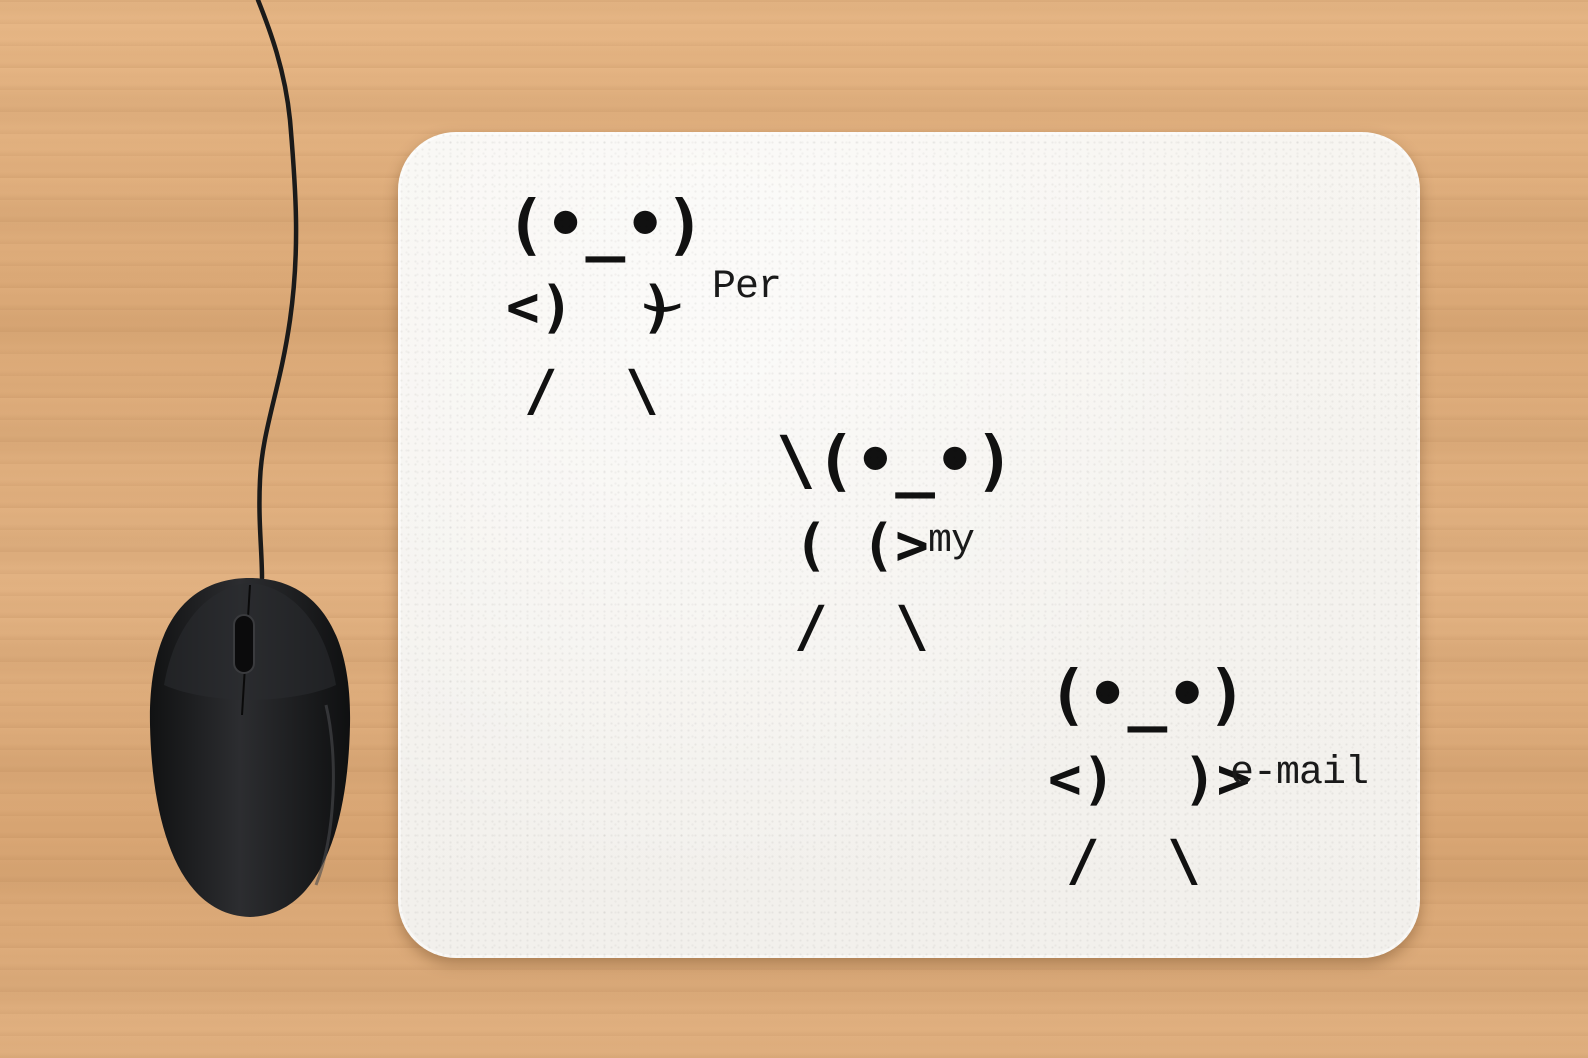 The image size is (1588, 1058). Describe the element at coordinates (250, 747) in the screenshot. I see `computer-mouse` at that location.